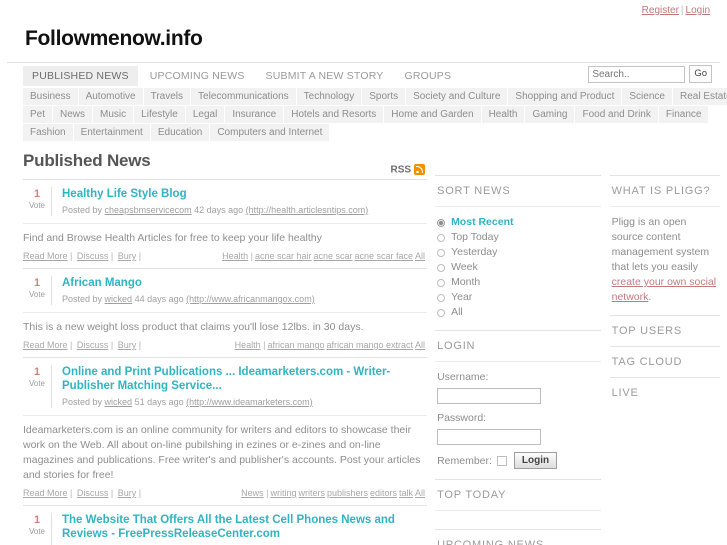  Describe the element at coordinates (250, 299) in the screenshot. I see `story-source-url: (http://www.africanmangox.com)` at that location.